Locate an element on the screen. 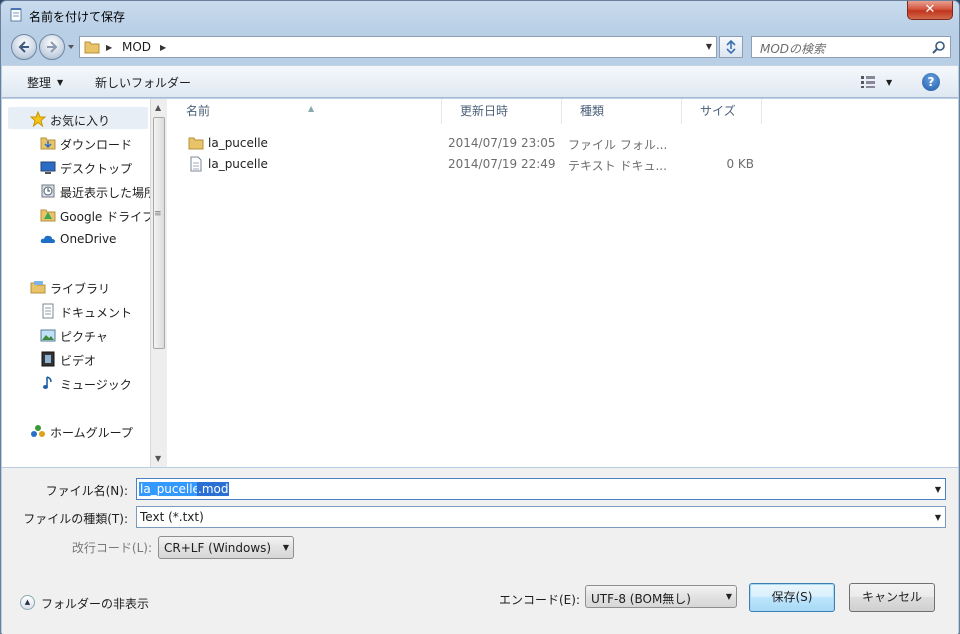  filetype-label: ファイルの種類(T): is located at coordinates (75, 519).